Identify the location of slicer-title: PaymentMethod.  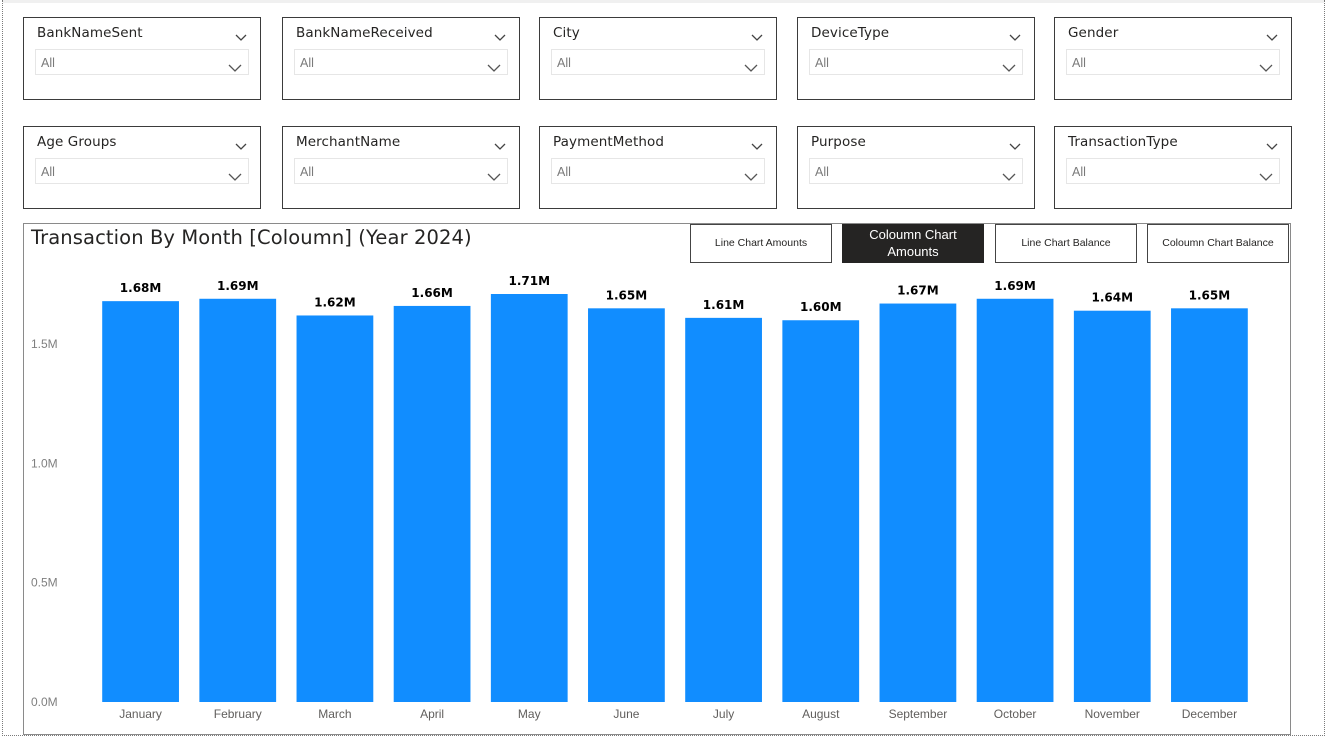
(609, 142).